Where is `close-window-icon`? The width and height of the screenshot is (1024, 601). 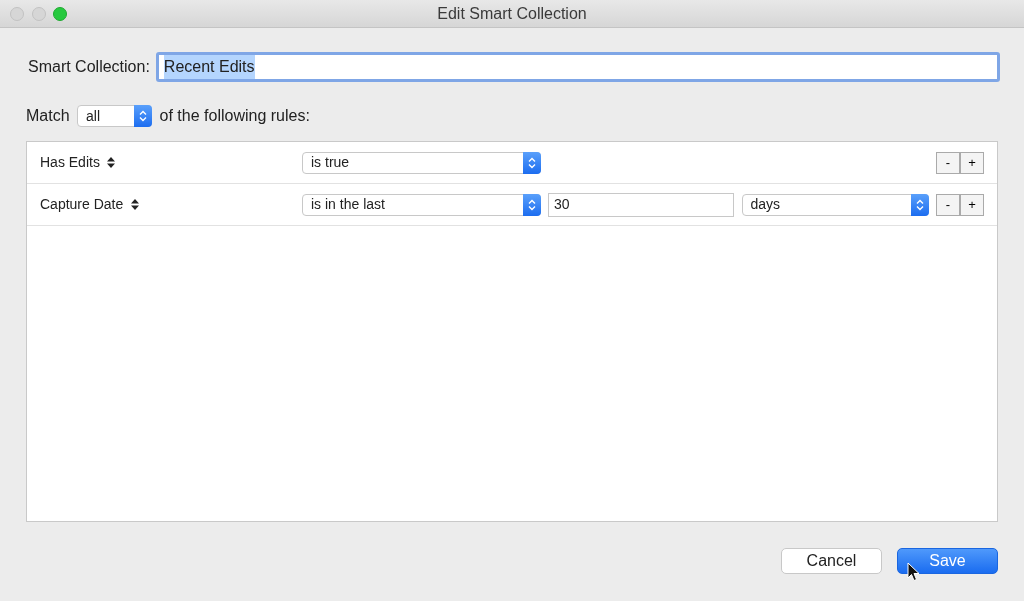
close-window-icon is located at coordinates (17, 14).